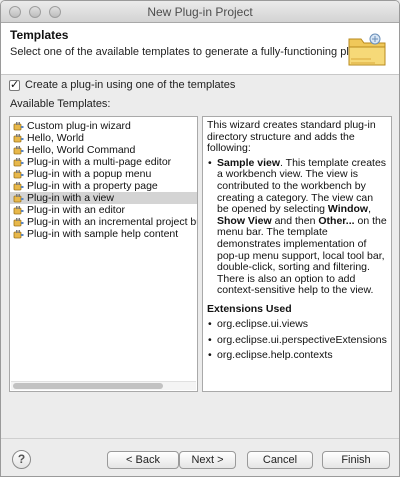 The height and width of the screenshot is (477, 400). Describe the element at coordinates (297, 355) in the screenshot. I see `extension-item: org.eclipse.help.contexts` at that location.